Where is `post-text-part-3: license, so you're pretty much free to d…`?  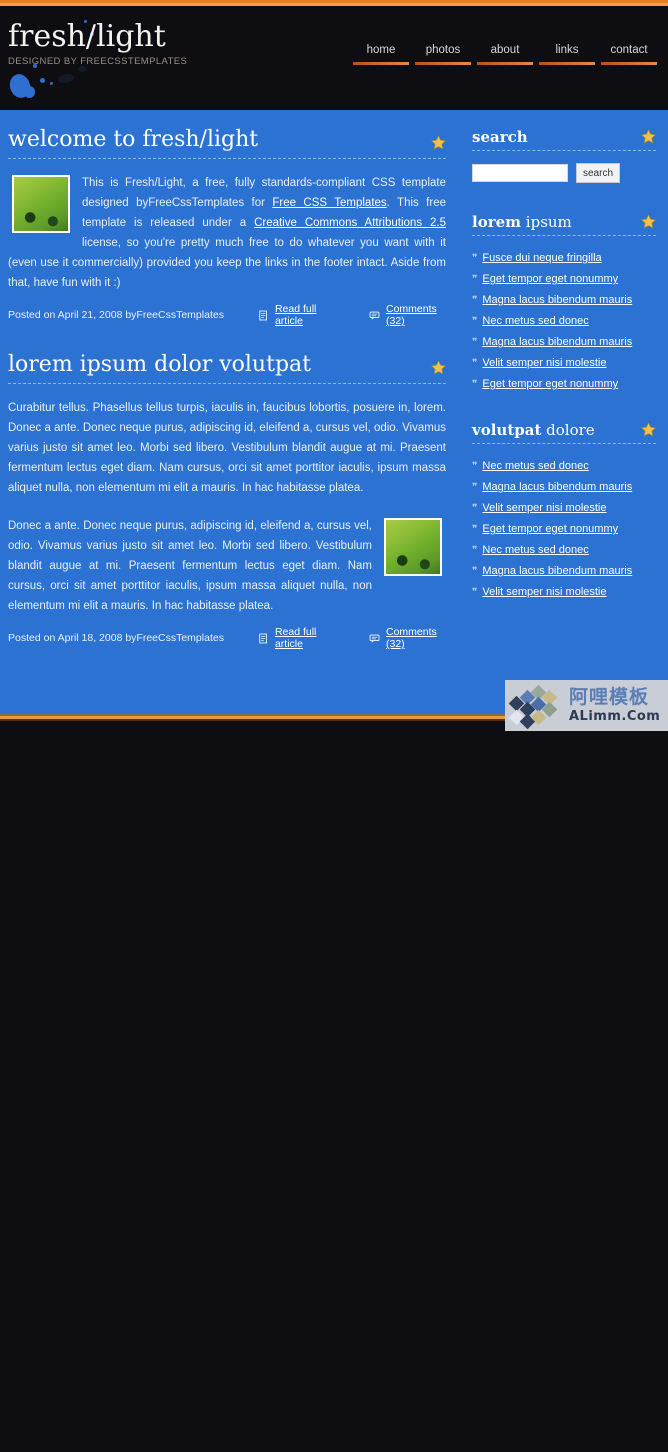 post-text-part-3: license, so you're pretty much free to d… is located at coordinates (227, 263).